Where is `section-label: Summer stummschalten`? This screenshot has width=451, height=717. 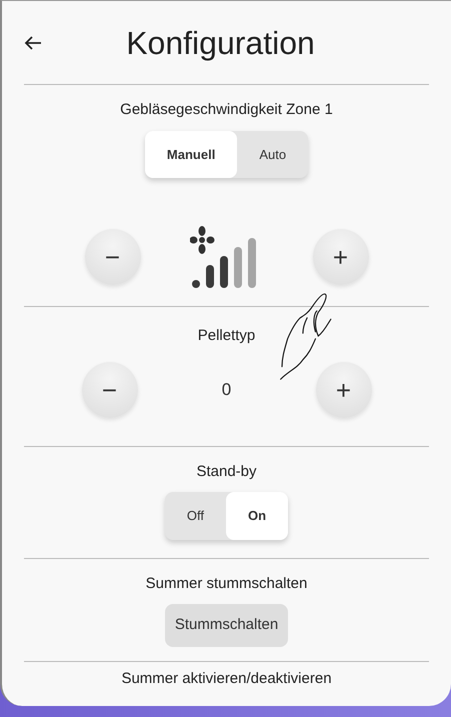
section-label: Summer stummschalten is located at coordinates (227, 584).